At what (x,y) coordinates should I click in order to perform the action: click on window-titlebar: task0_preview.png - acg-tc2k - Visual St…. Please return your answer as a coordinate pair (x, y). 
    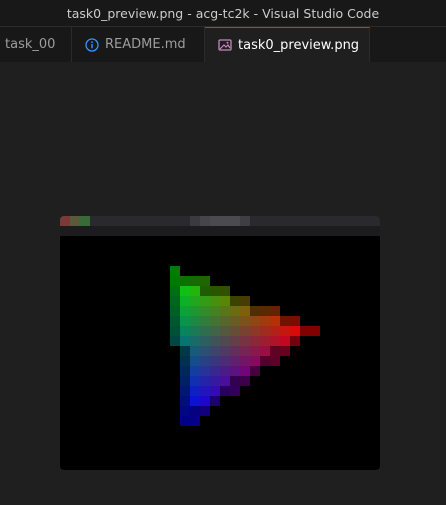
    Looking at the image, I should click on (223, 13).